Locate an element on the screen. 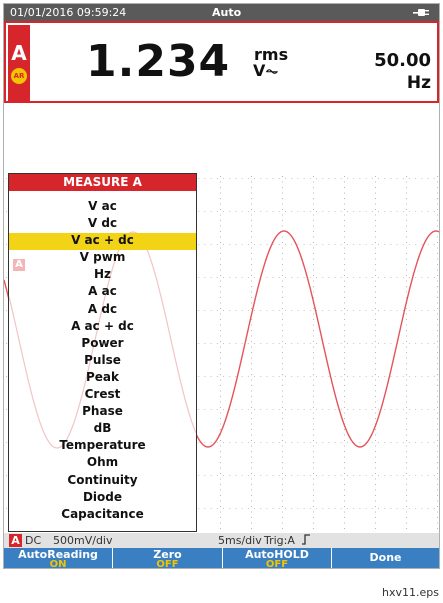 This screenshot has width=443, height=603. frequency-value: 50.00 is located at coordinates (402, 60).